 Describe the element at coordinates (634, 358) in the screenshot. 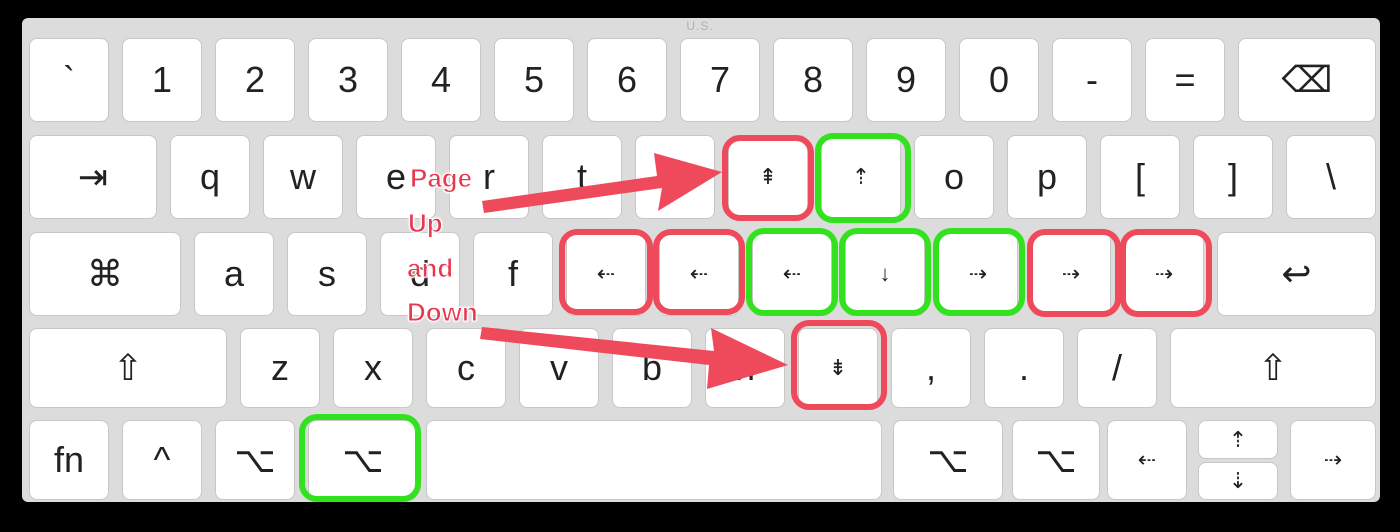

I see `arrow-to-page-down` at that location.